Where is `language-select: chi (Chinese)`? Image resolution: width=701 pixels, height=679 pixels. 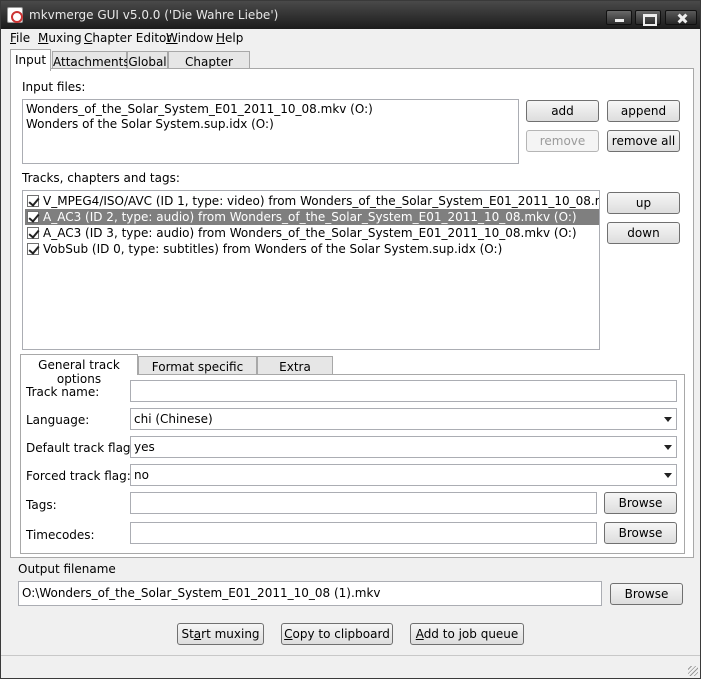 language-select: chi (Chinese) is located at coordinates (403, 419).